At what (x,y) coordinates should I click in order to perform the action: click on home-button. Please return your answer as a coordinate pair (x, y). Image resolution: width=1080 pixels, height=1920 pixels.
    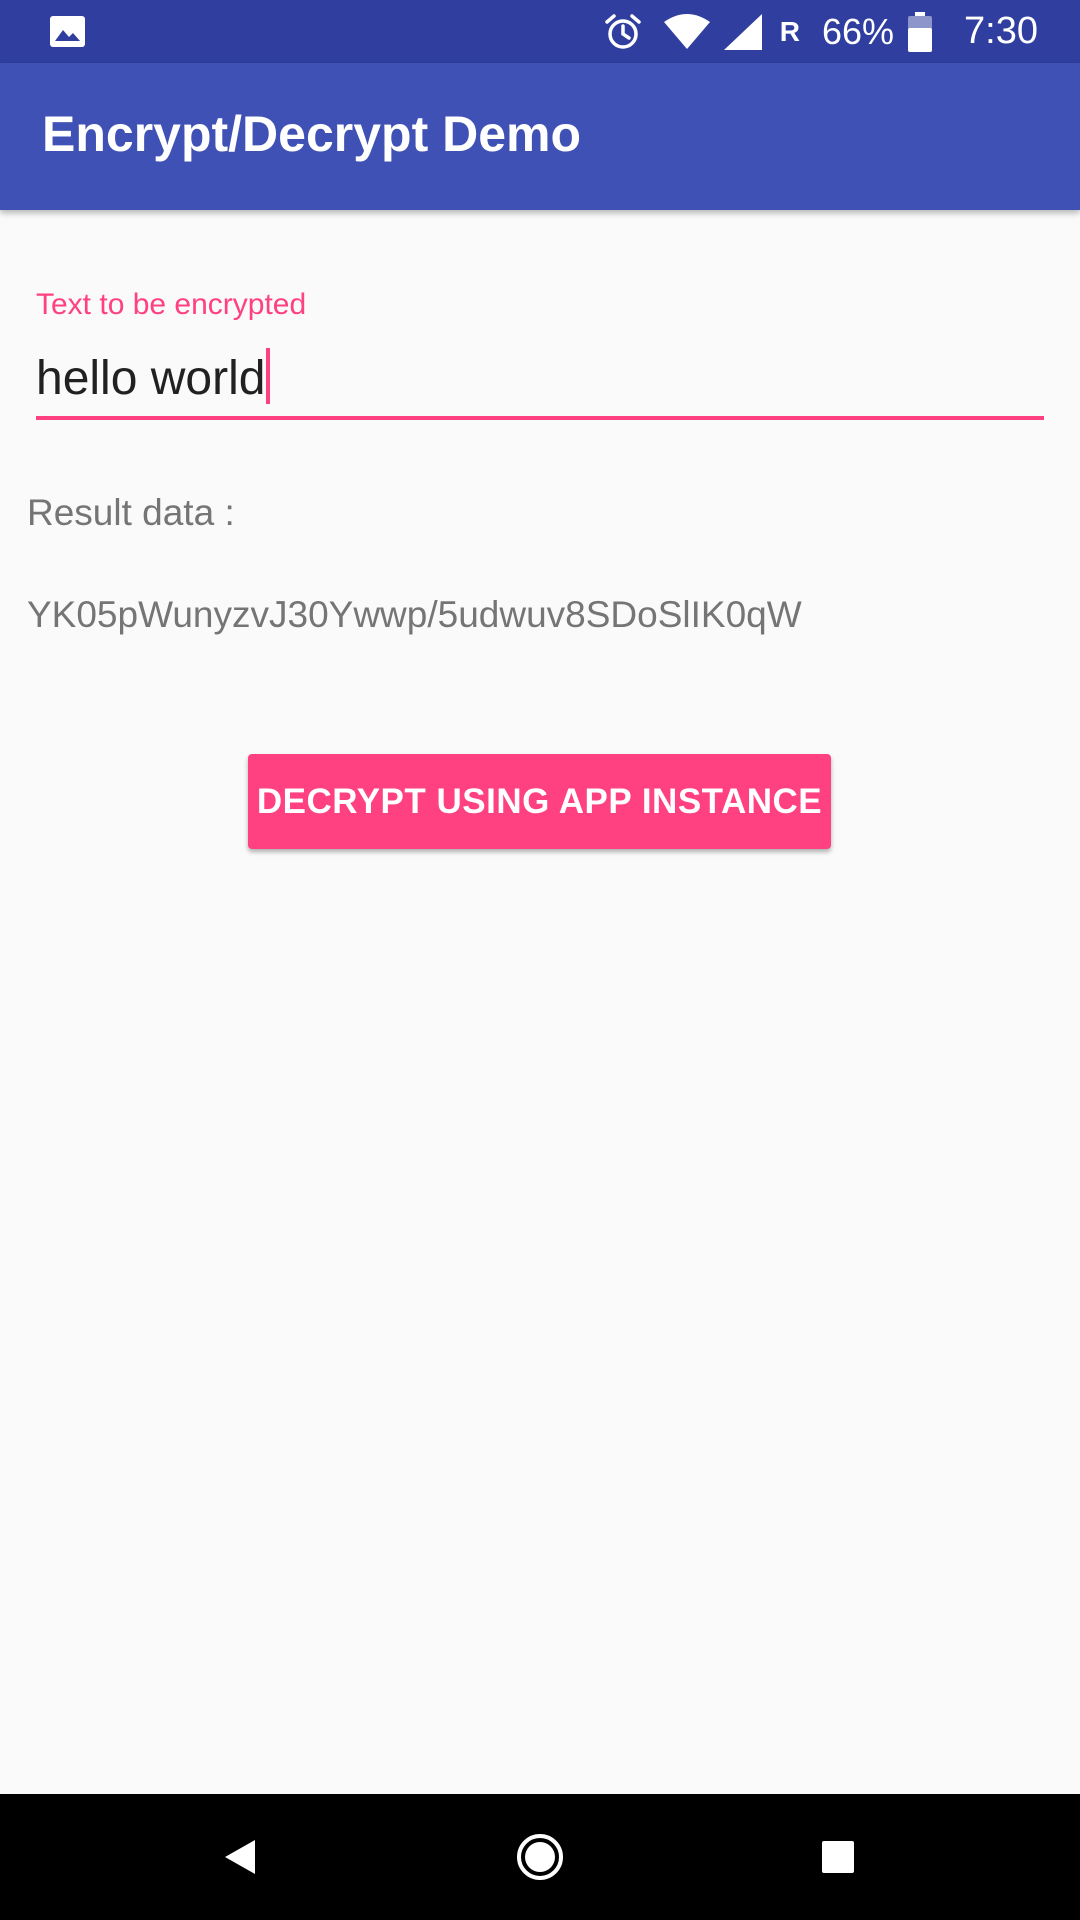
    Looking at the image, I should click on (540, 1857).